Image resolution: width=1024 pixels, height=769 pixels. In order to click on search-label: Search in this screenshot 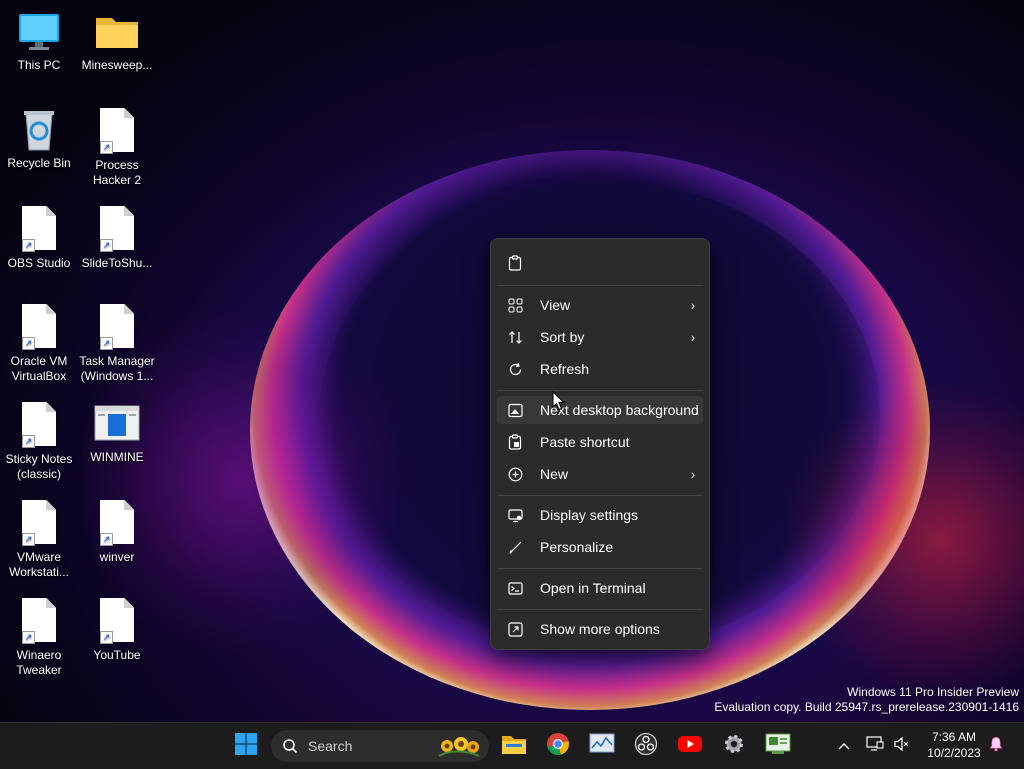, I will do `click(330, 746)`.